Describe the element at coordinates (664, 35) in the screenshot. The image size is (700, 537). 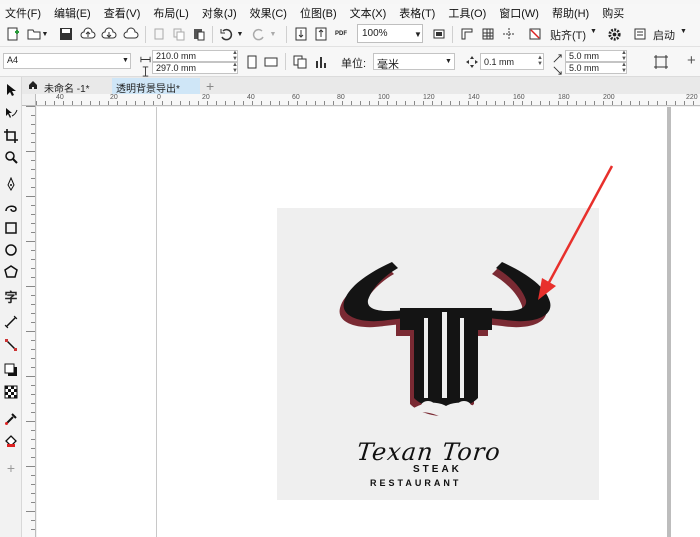
I see `launch-menu: 启动` at that location.